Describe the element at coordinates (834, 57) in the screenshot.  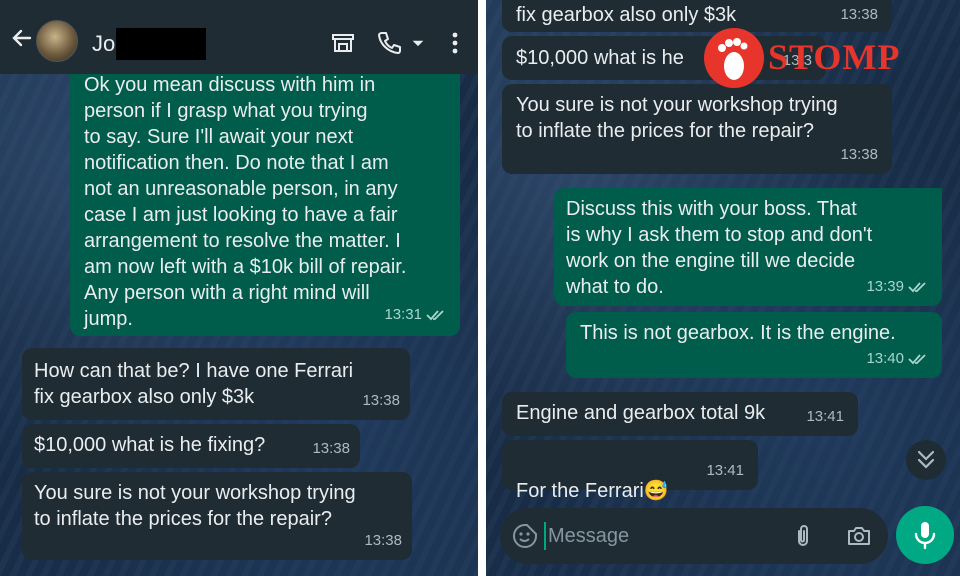
I see `stomp-watermark-text: STOMP` at that location.